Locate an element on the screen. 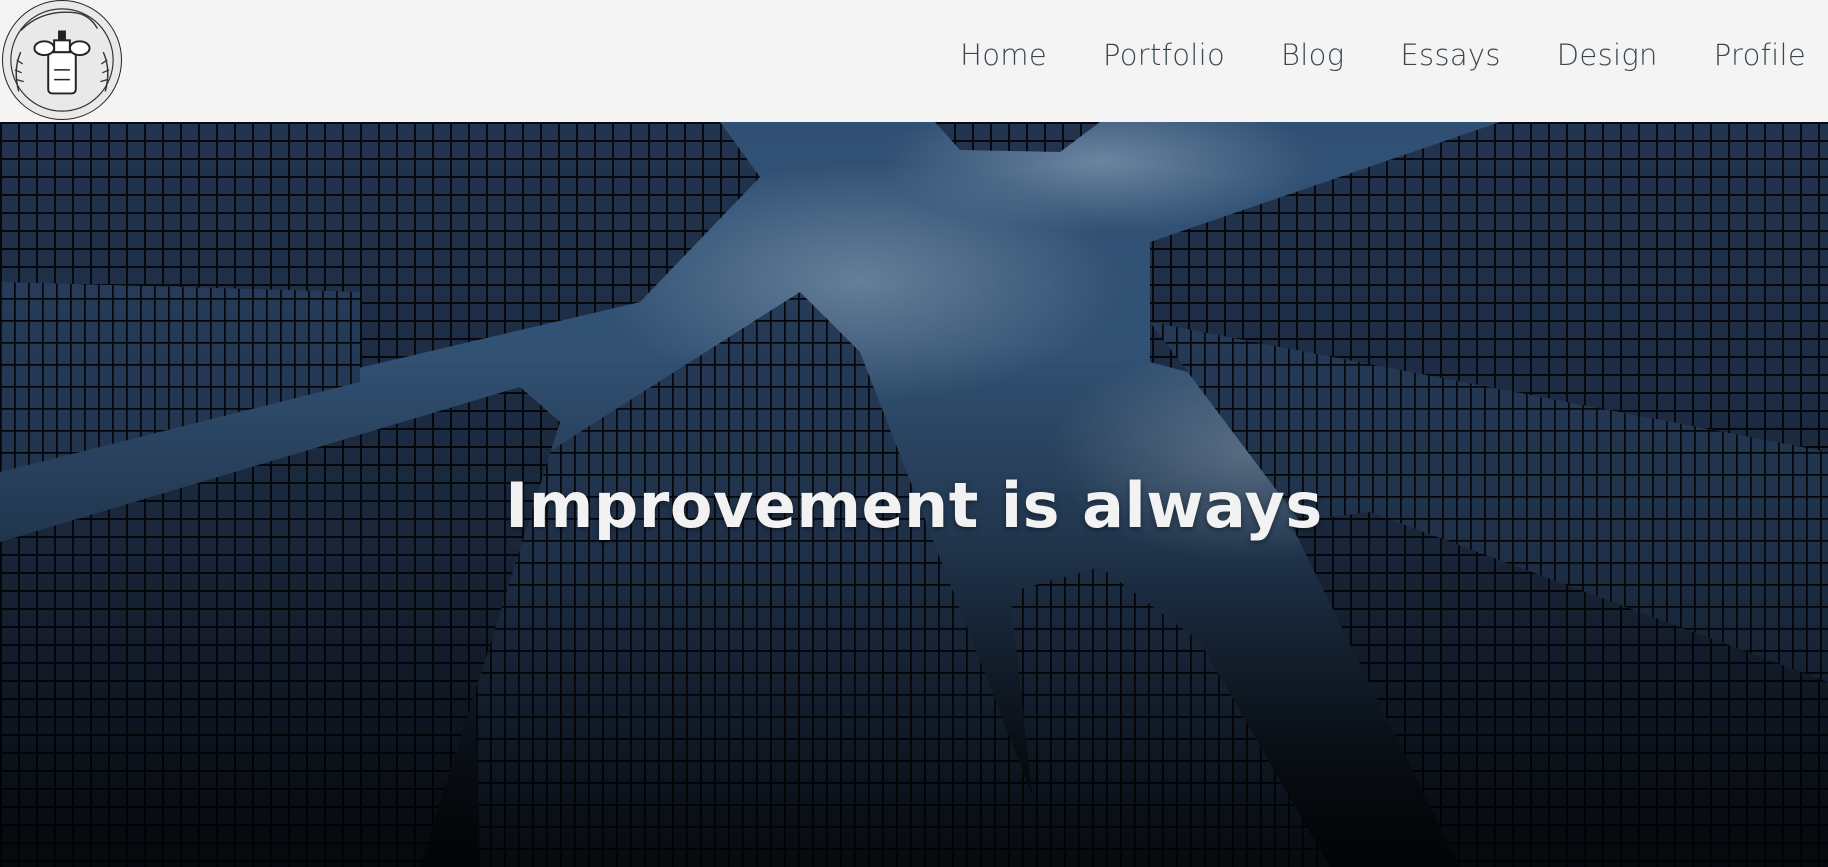 This screenshot has height=867, width=1828. site-logo-icon is located at coordinates (62, 60).